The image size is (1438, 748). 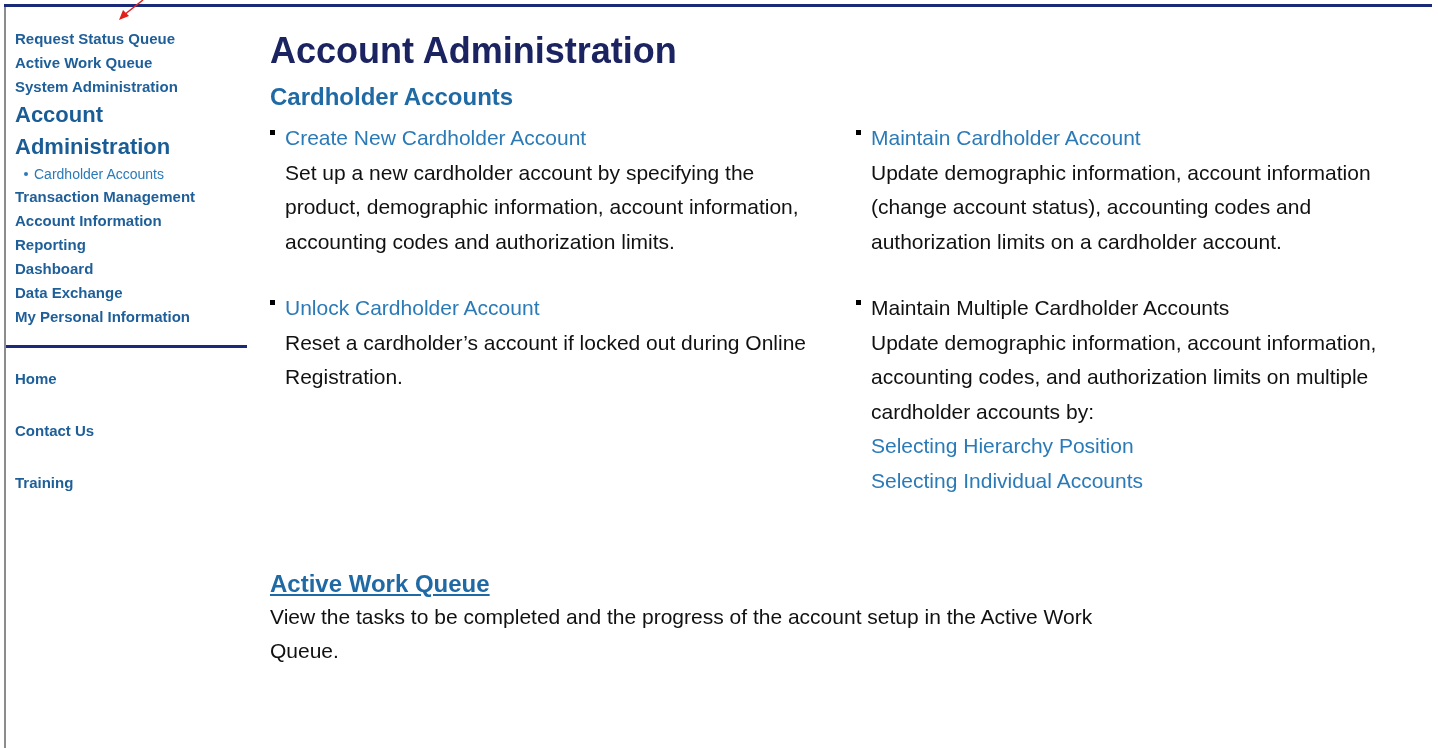 What do you see at coordinates (1136, 480) in the screenshot?
I see `item-link: Selecting Individual Accounts` at bounding box center [1136, 480].